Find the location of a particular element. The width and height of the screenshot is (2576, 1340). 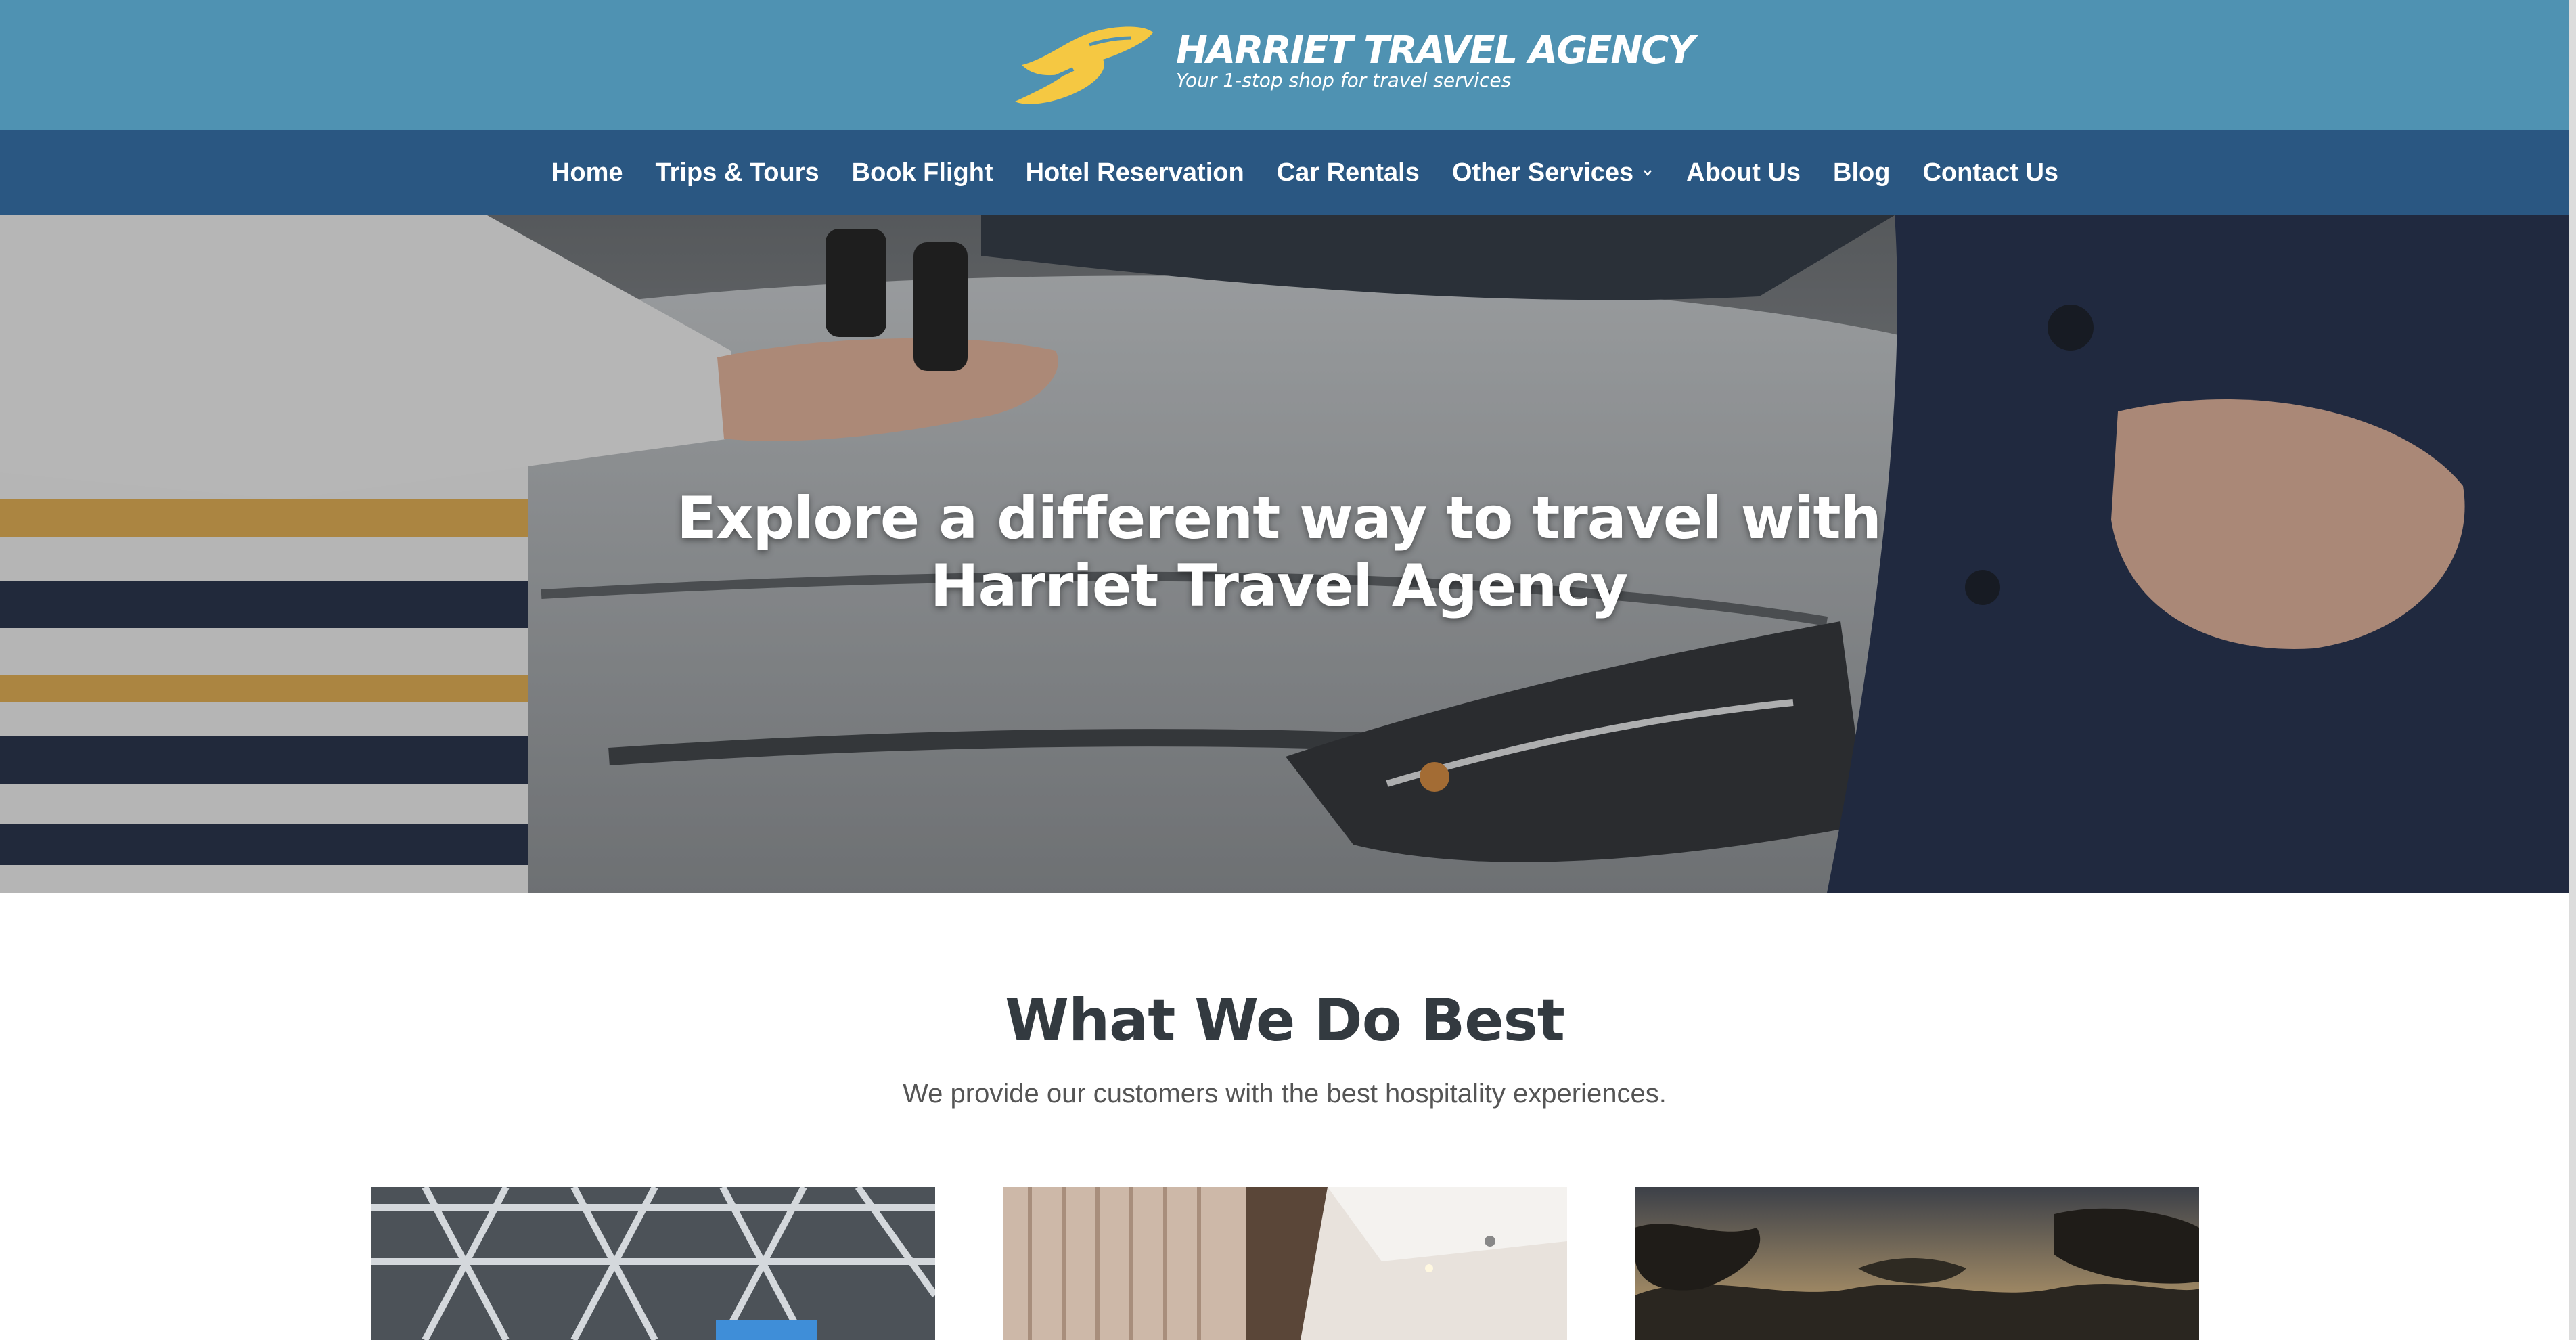

nav-label: Other Services is located at coordinates (1542, 173).